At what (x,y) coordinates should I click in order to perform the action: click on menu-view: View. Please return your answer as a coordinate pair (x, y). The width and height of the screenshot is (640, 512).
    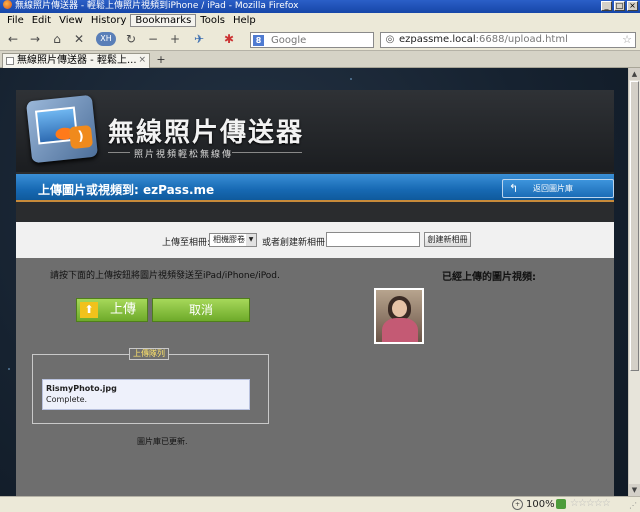
    Looking at the image, I should click on (71, 20).